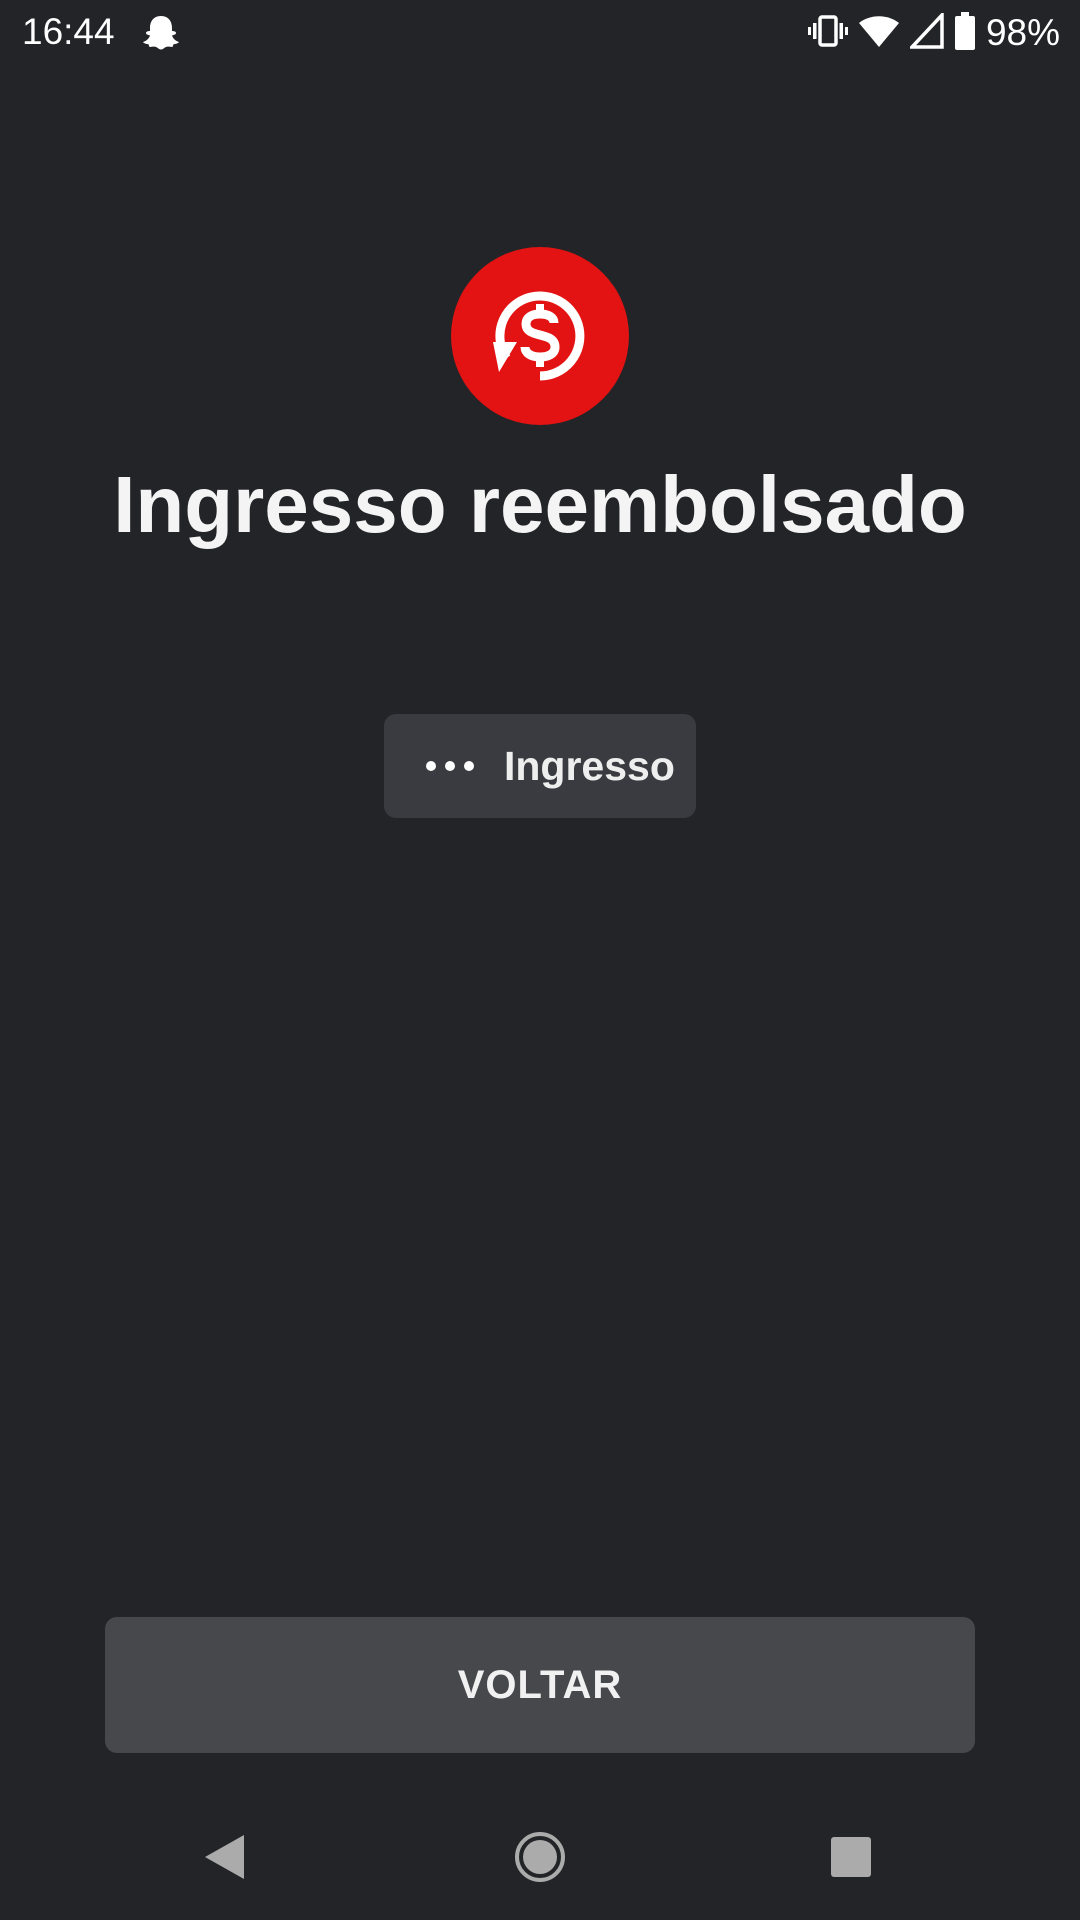 The height and width of the screenshot is (1920, 1080). I want to click on back-button-label: VOLTAR, so click(540, 1684).